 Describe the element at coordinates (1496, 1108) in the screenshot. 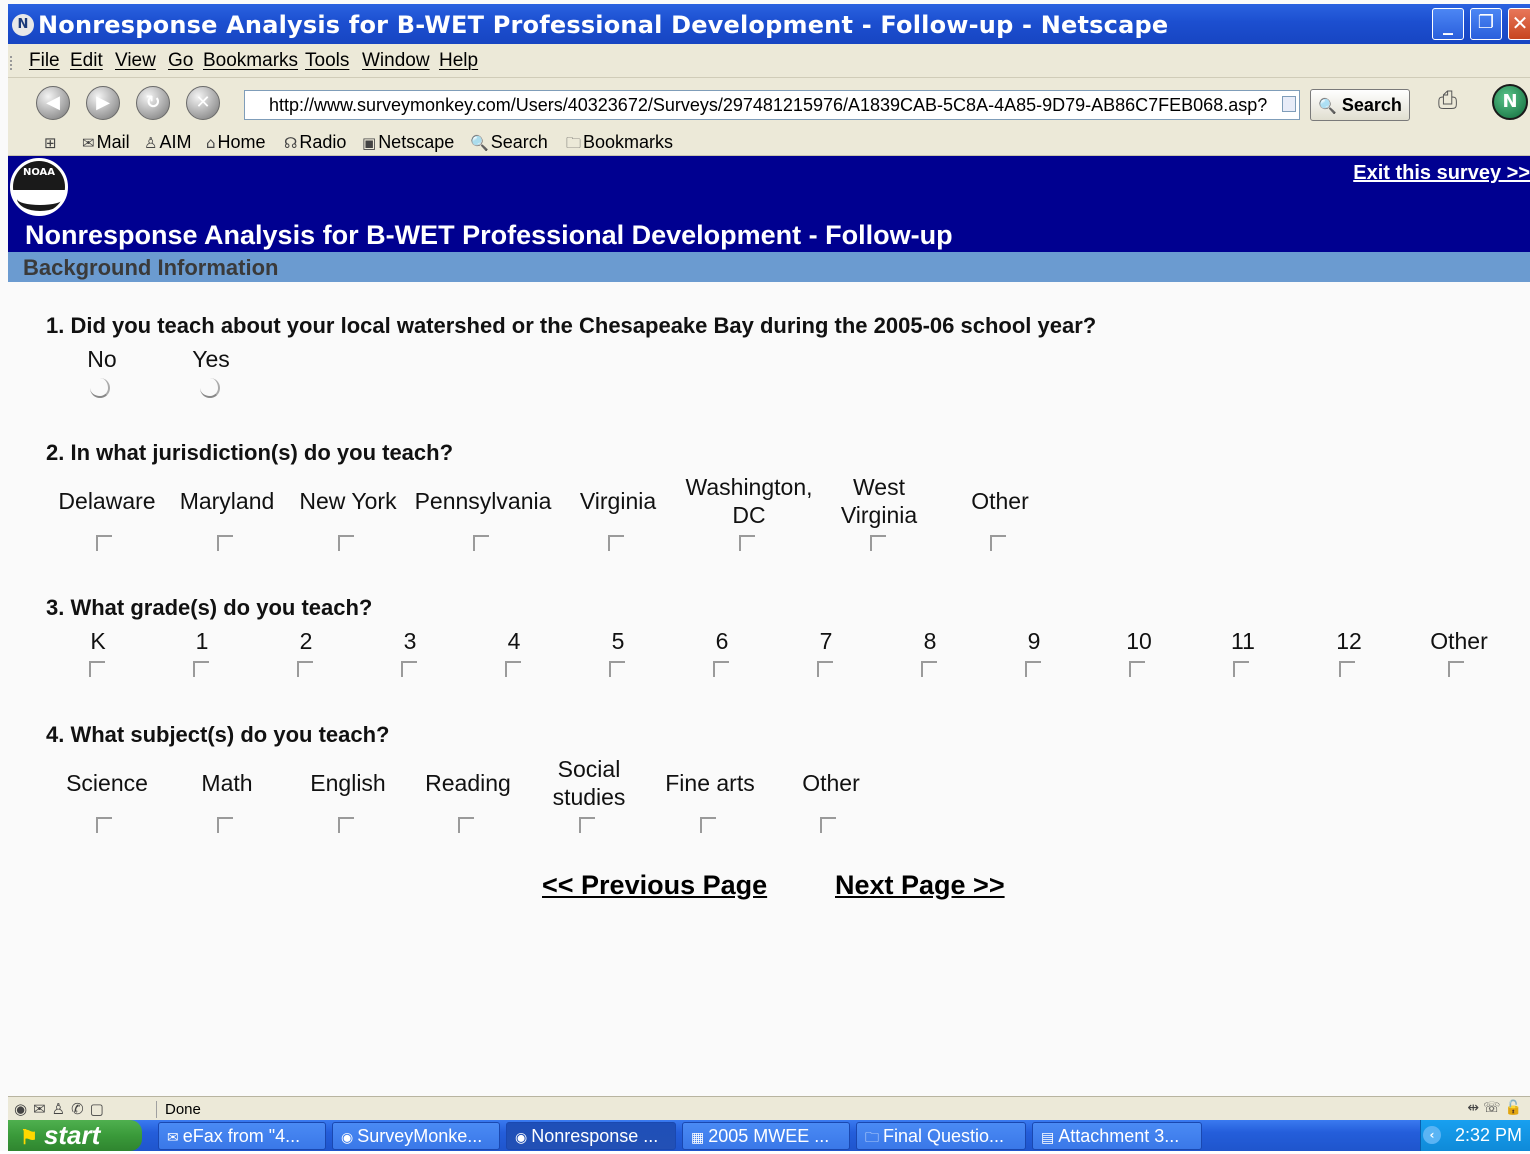

I see `status-security-icons: ⇹☏🔓` at that location.